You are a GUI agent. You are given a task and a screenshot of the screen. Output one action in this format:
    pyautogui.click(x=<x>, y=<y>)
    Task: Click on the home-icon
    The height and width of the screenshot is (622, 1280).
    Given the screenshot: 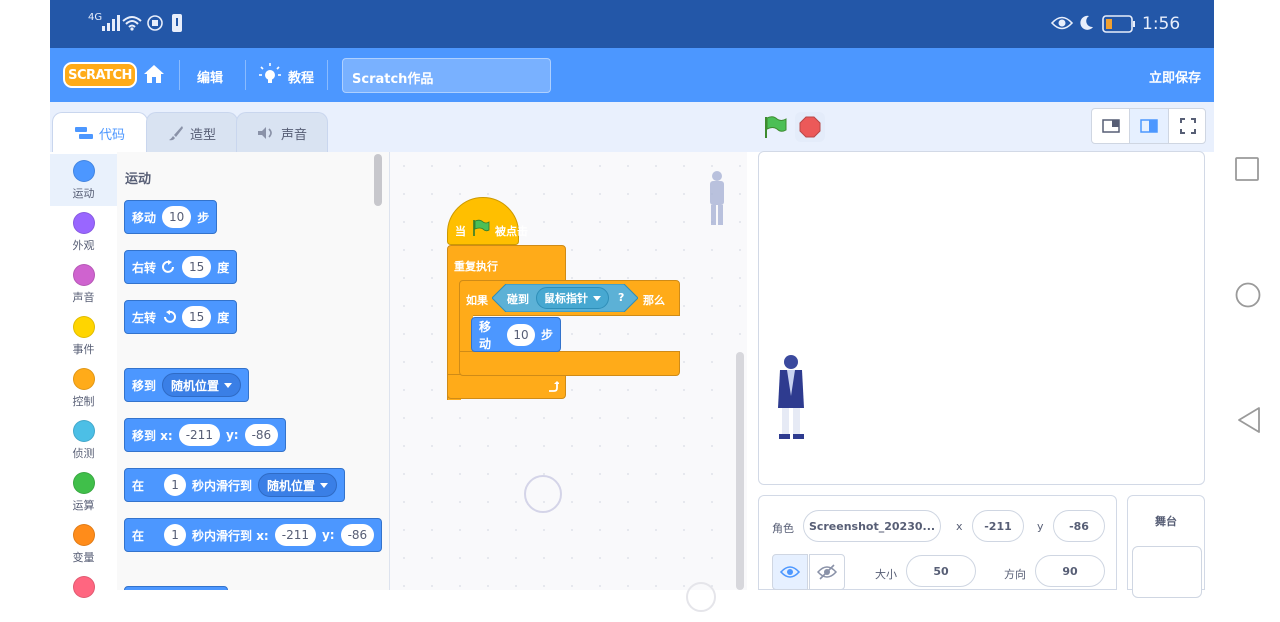 What is the action you would take?
    pyautogui.click(x=154, y=74)
    